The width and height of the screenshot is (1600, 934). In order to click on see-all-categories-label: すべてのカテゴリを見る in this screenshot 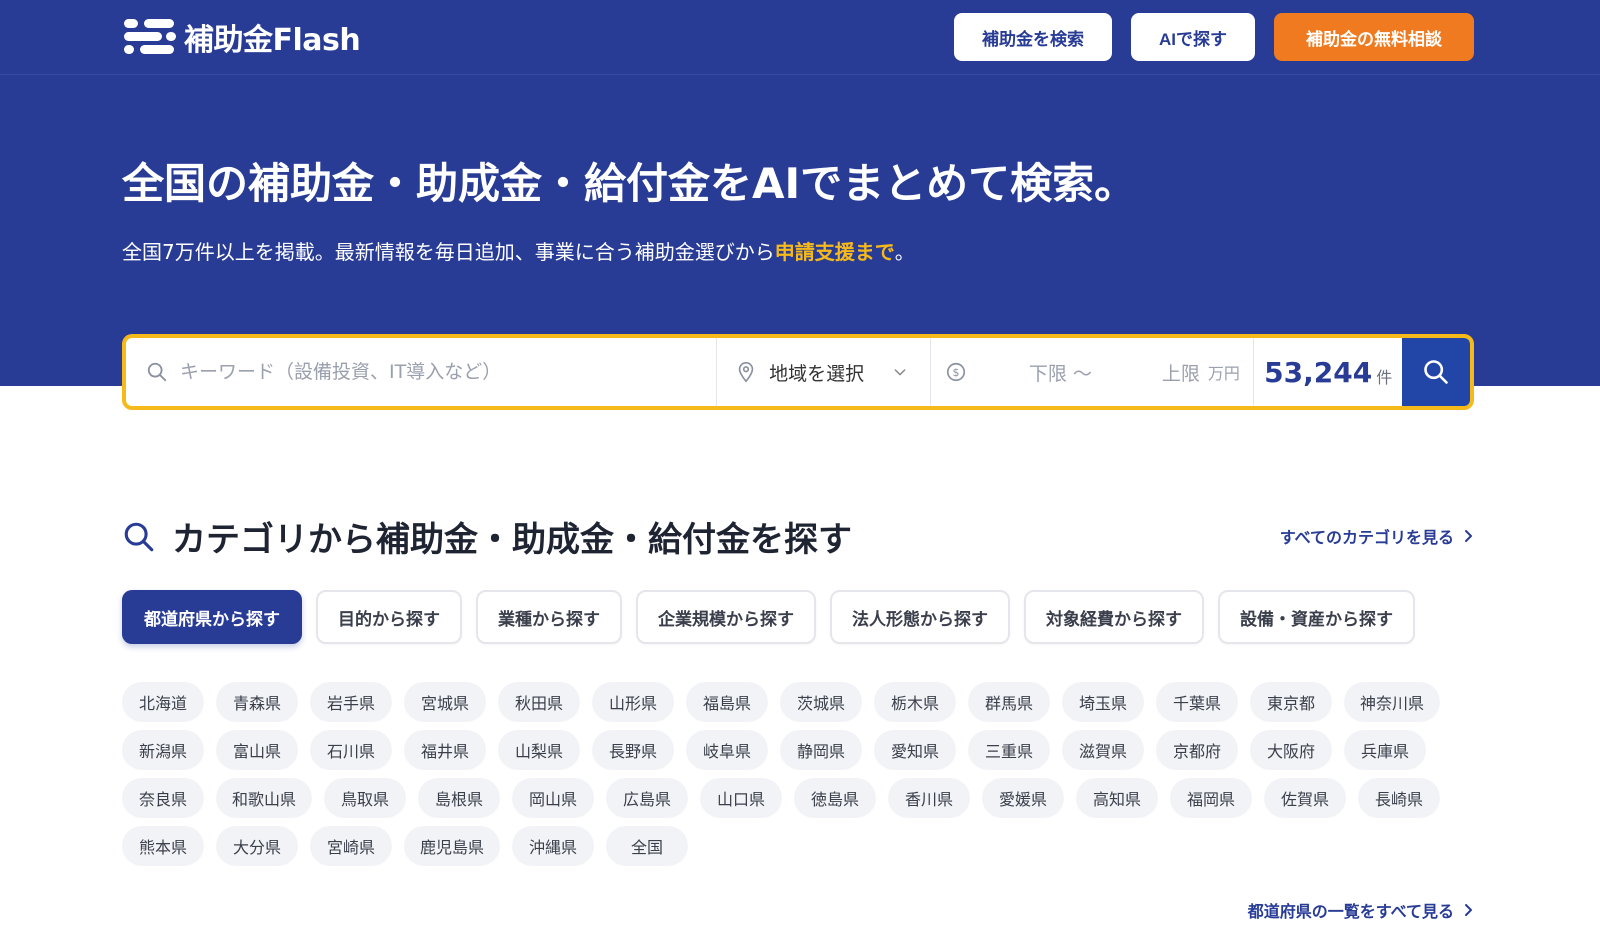, I will do `click(1366, 537)`.